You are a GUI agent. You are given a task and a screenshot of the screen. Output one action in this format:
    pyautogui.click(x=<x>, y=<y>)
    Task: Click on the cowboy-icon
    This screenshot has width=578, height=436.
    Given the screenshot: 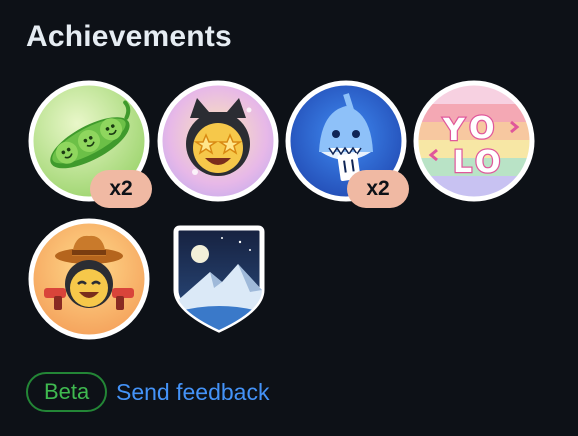 What is the action you would take?
    pyautogui.click(x=89, y=279)
    